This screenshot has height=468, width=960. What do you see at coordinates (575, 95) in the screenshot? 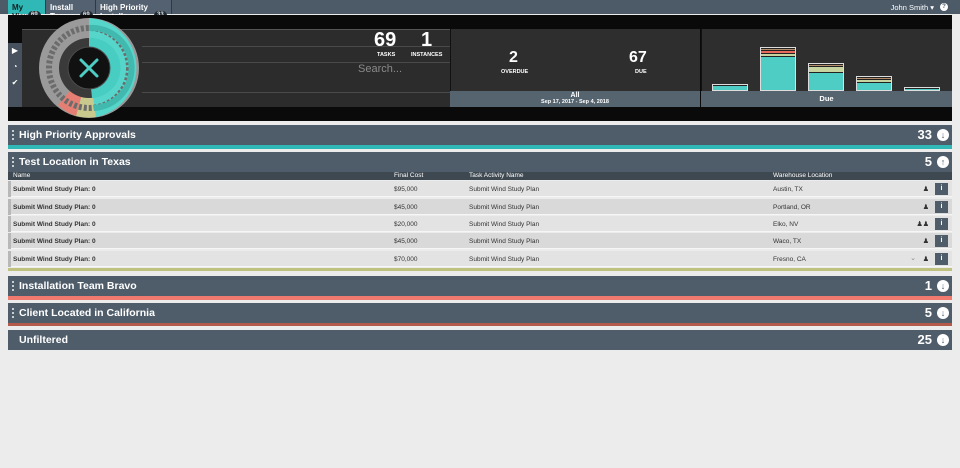
I see `range-title: All` at bounding box center [575, 95].